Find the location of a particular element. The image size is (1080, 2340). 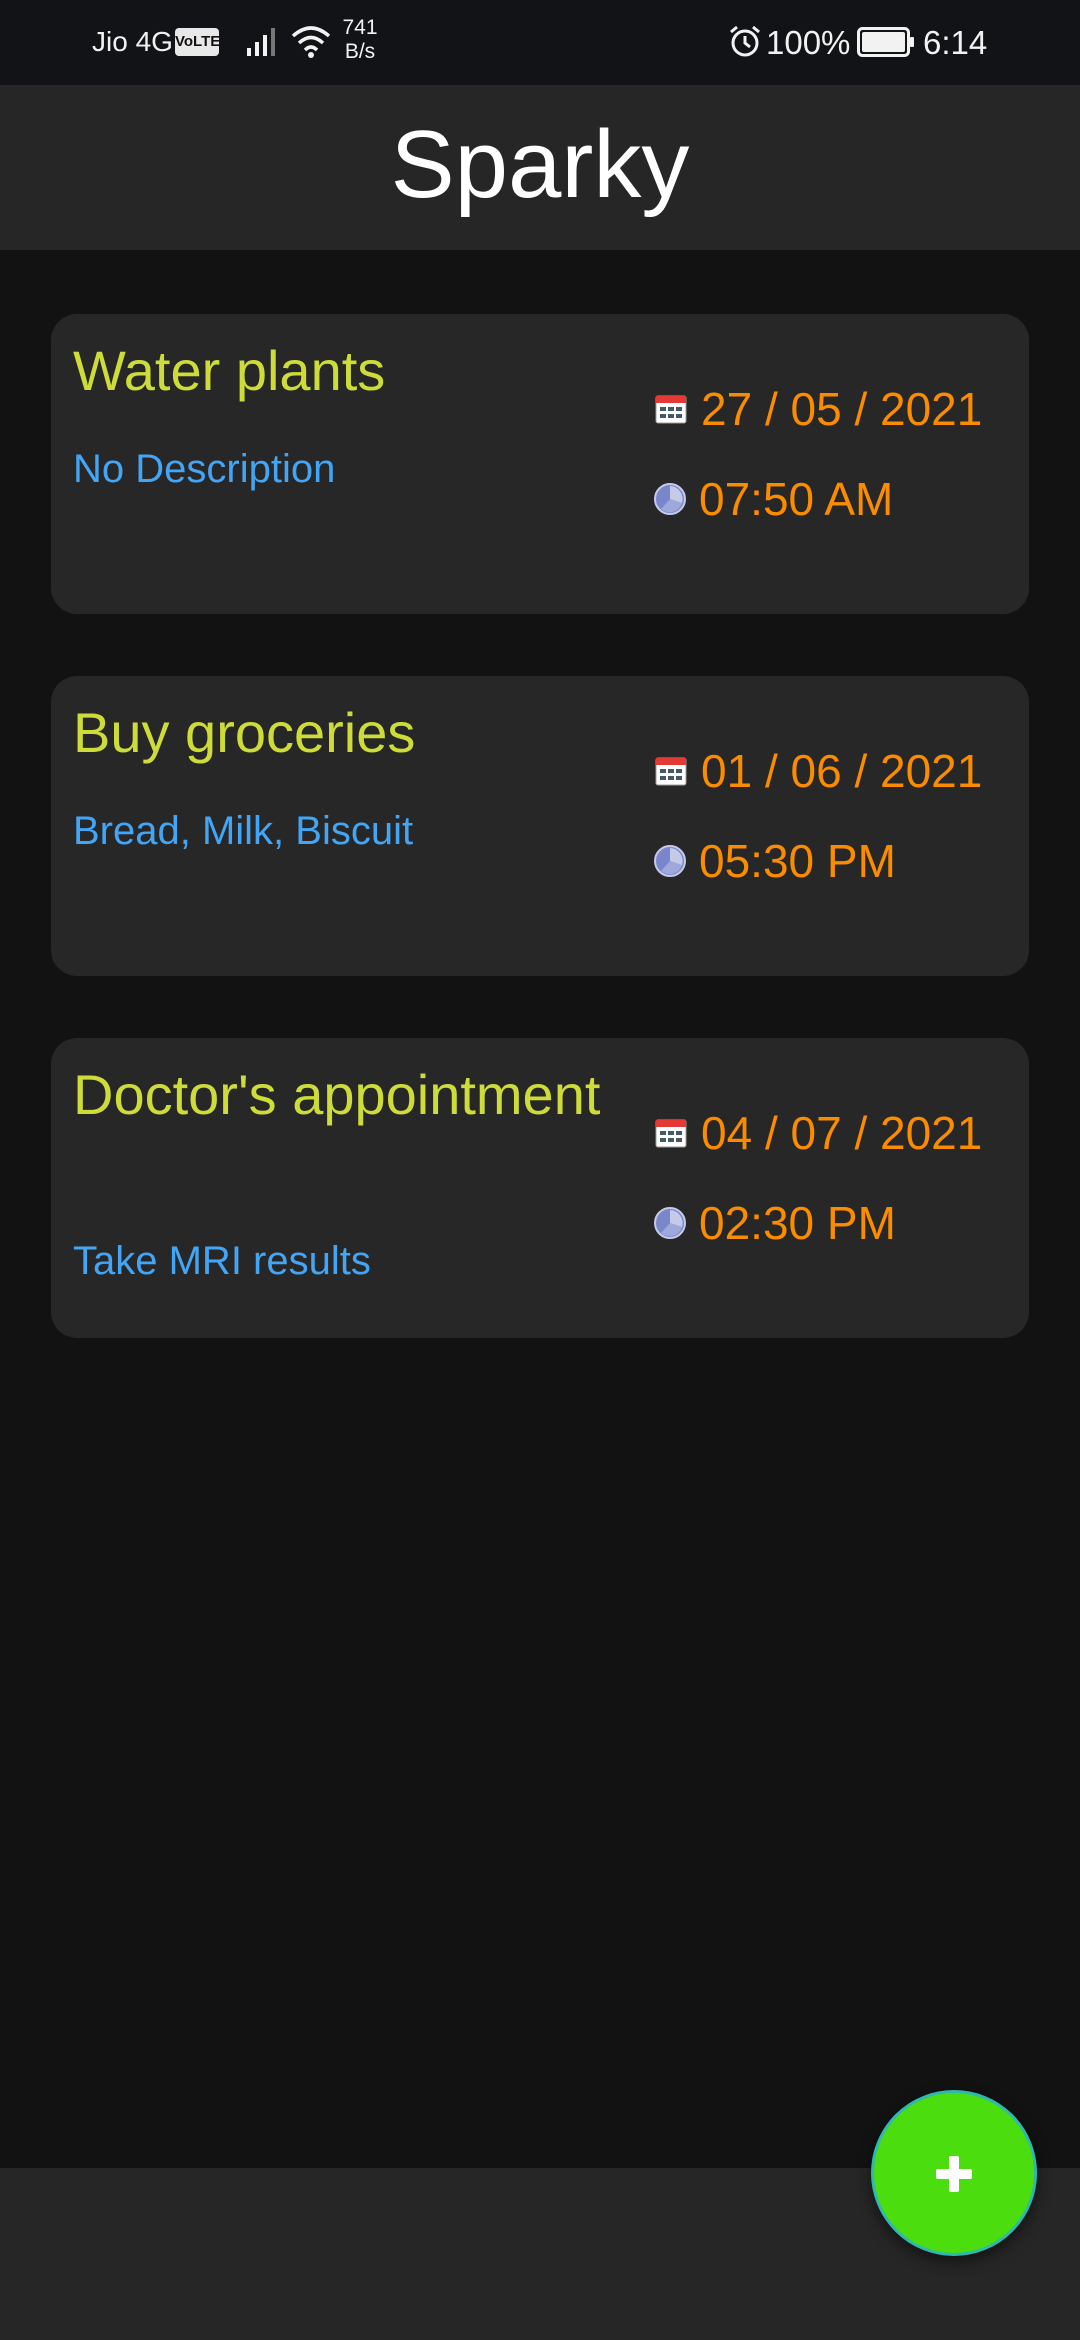

battery-percent: 100% is located at coordinates (808, 42).